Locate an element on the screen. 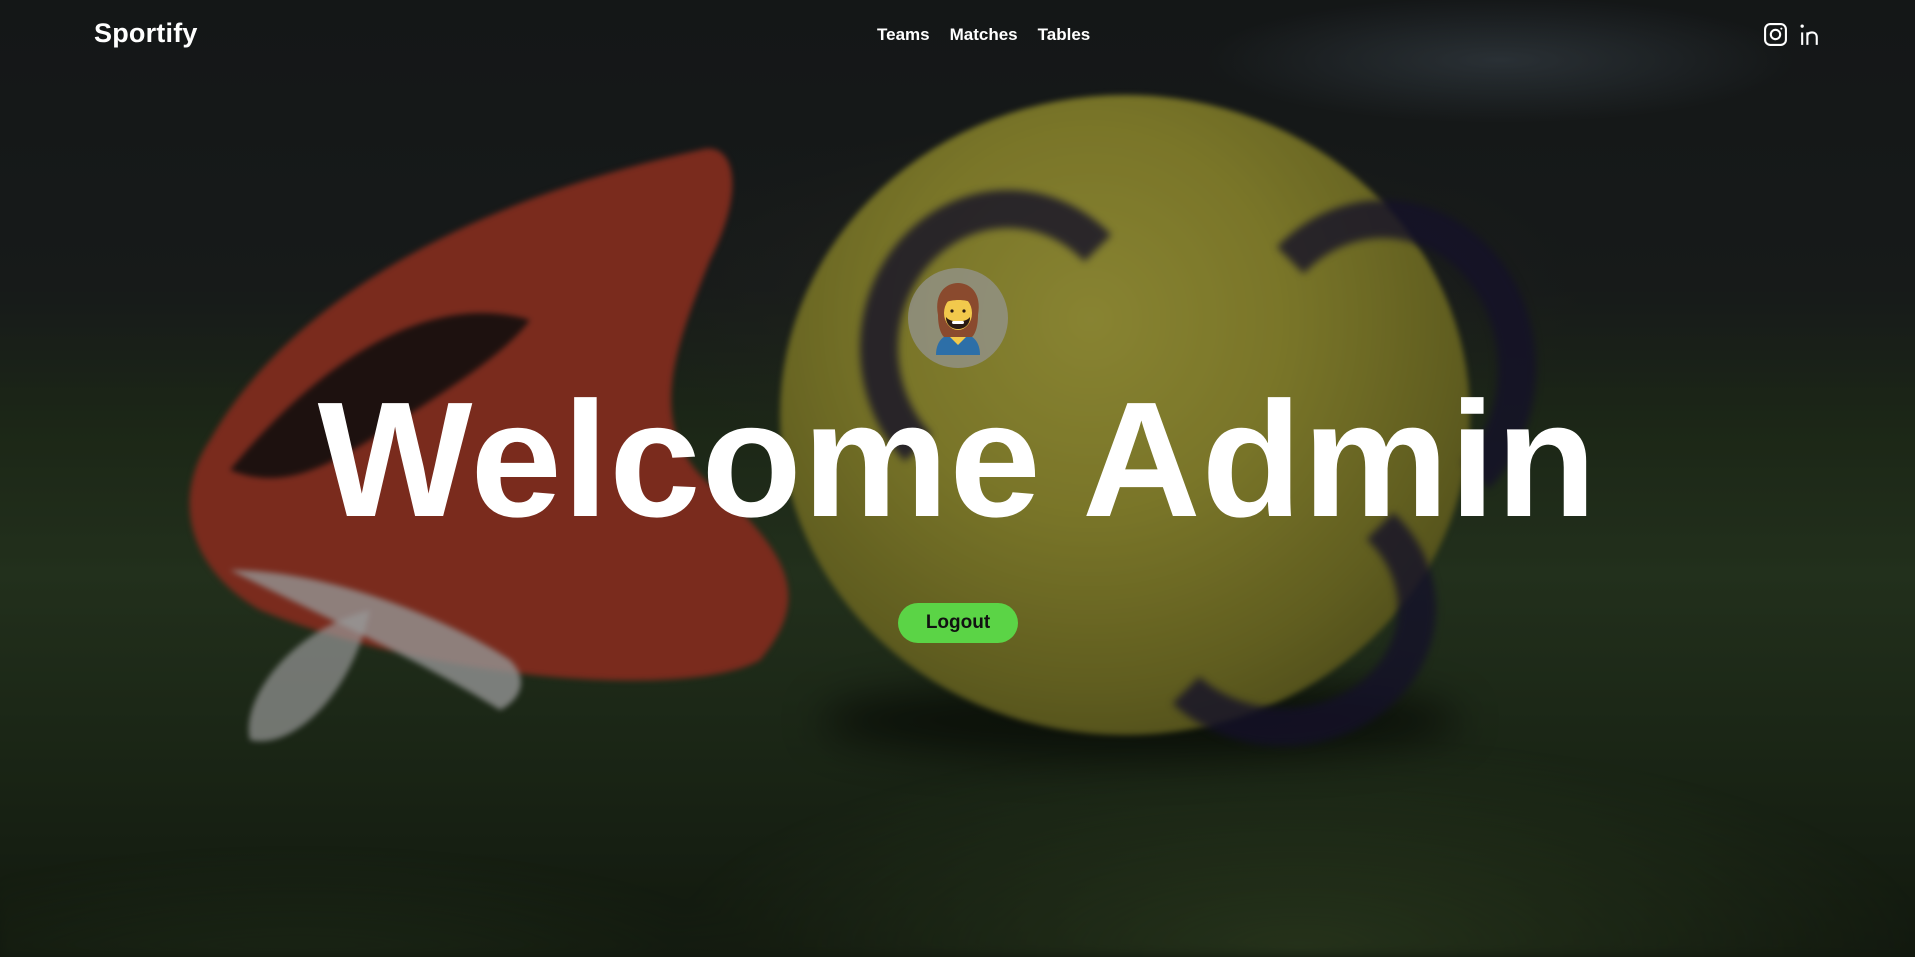 The image size is (1915, 957). brand-logo: Sportify is located at coordinates (146, 33).